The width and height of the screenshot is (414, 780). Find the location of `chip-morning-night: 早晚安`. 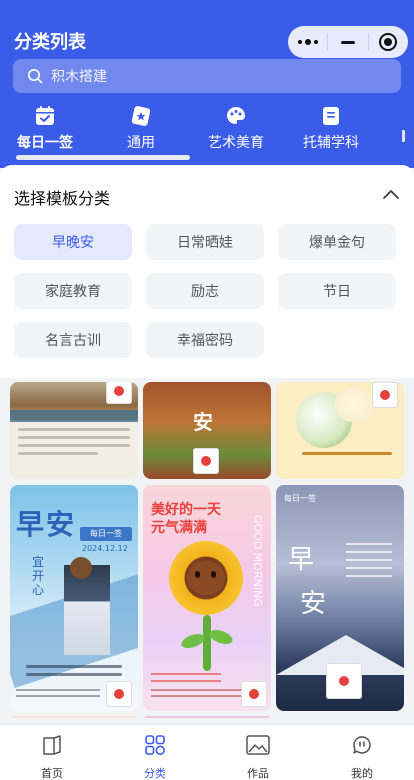

chip-morning-night: 早晚安 is located at coordinates (73, 242).